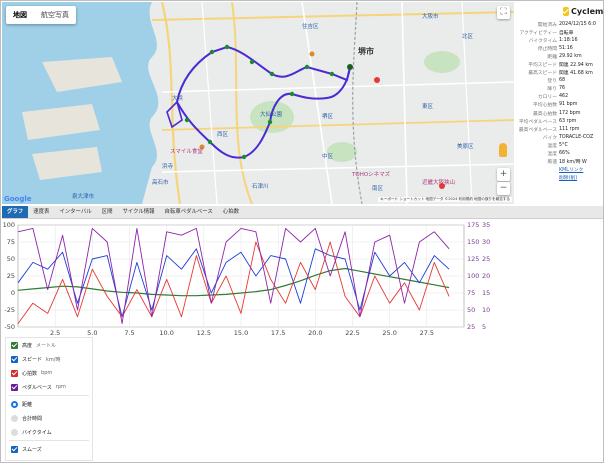  I want to click on tab-speed-table: 速度表, so click(41, 212).